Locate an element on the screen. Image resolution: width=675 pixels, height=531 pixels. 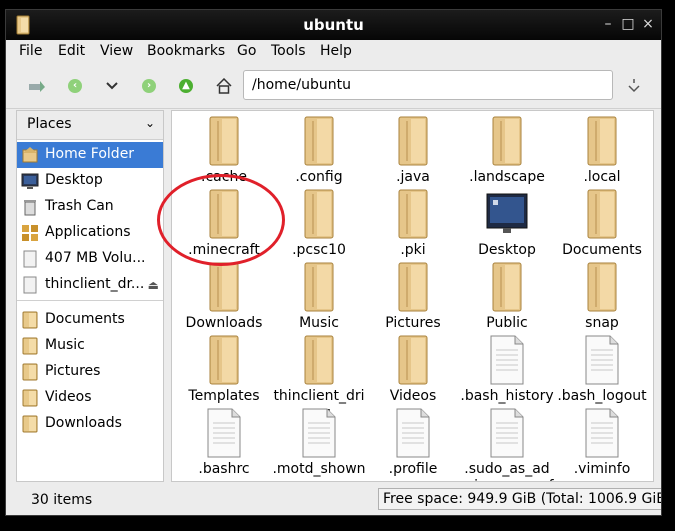
file-name: .pki is located at coordinates (413, 250).